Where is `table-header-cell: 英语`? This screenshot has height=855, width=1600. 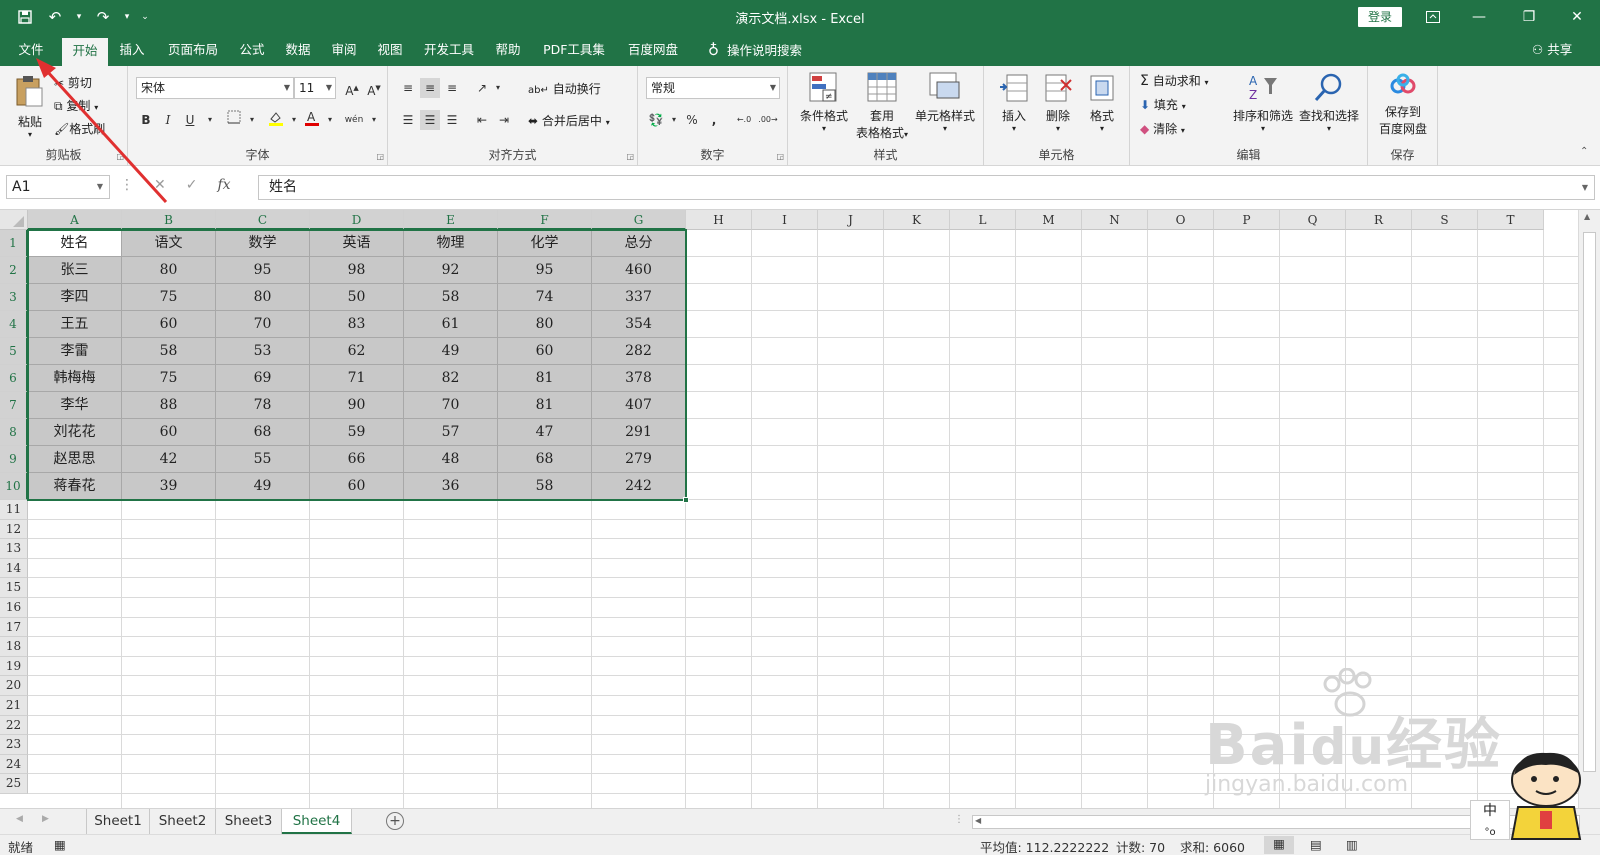
table-header-cell: 英语 is located at coordinates (357, 243).